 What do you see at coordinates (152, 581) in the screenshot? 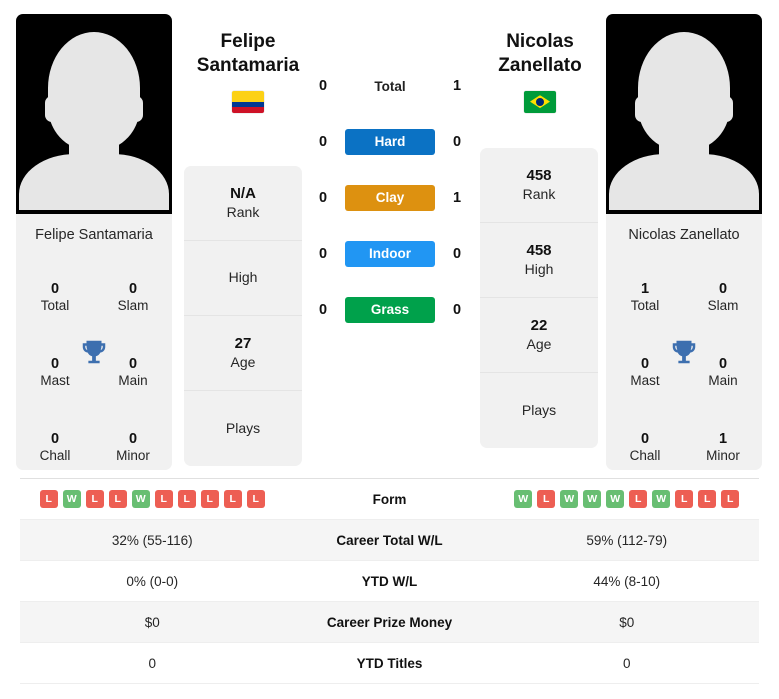
I see `left-ytd-wl-value: 0% (0-0)` at bounding box center [152, 581].